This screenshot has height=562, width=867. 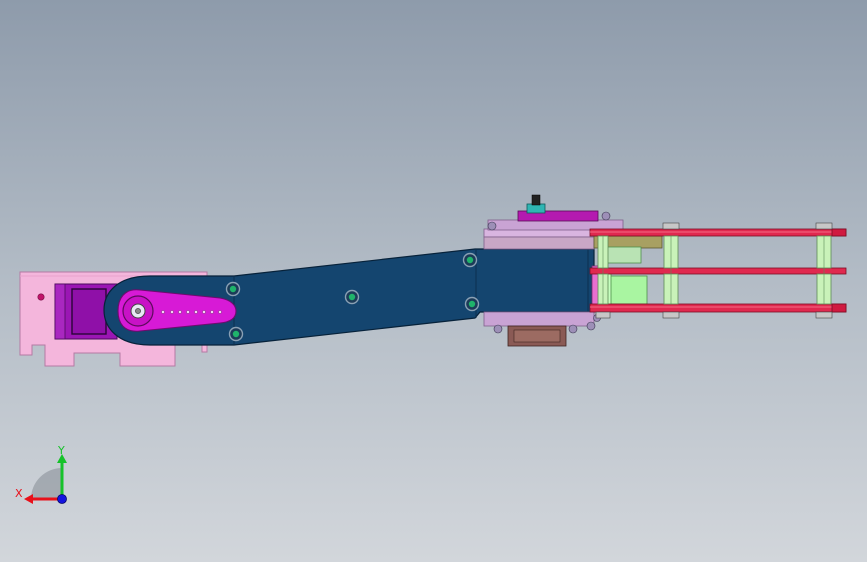 What do you see at coordinates (537, 336) in the screenshot?
I see `wrist-servo-bottom-face` at bounding box center [537, 336].